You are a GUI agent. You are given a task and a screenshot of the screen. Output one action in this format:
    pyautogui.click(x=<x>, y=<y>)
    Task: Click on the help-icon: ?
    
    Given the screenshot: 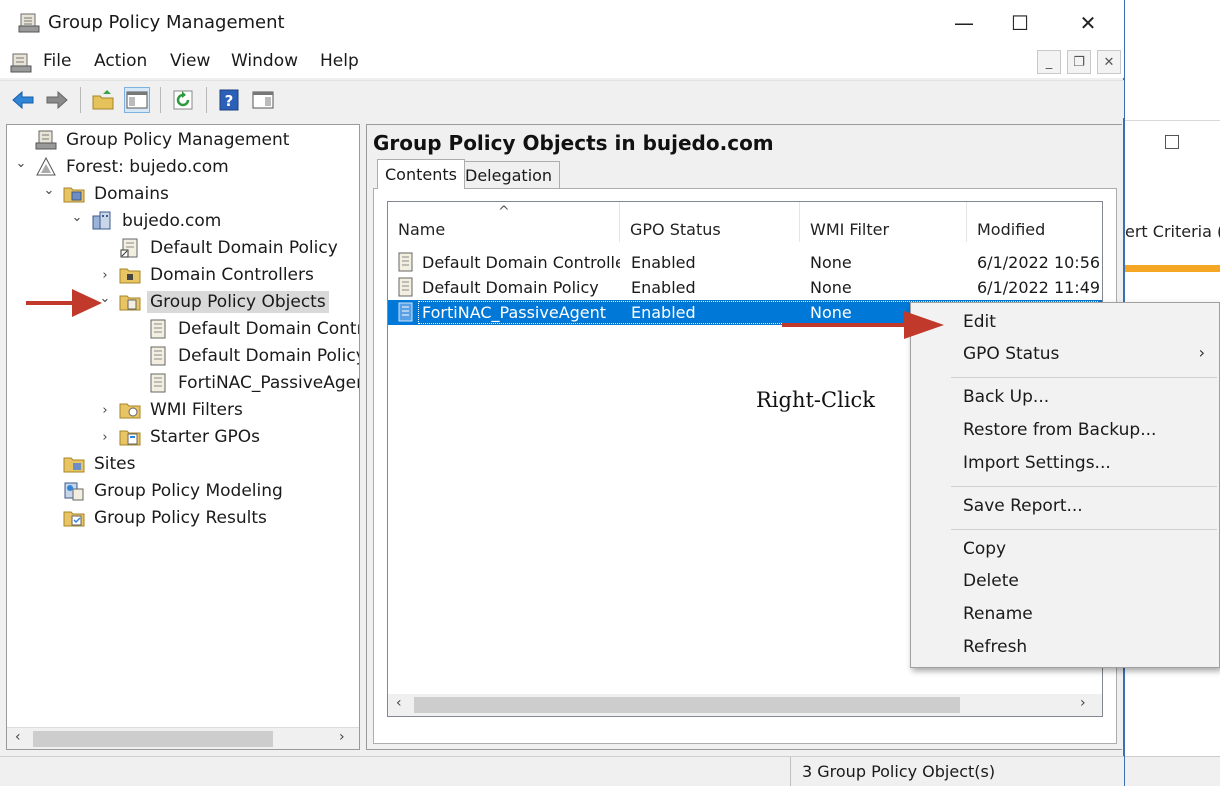 What is the action you would take?
    pyautogui.click(x=229, y=100)
    